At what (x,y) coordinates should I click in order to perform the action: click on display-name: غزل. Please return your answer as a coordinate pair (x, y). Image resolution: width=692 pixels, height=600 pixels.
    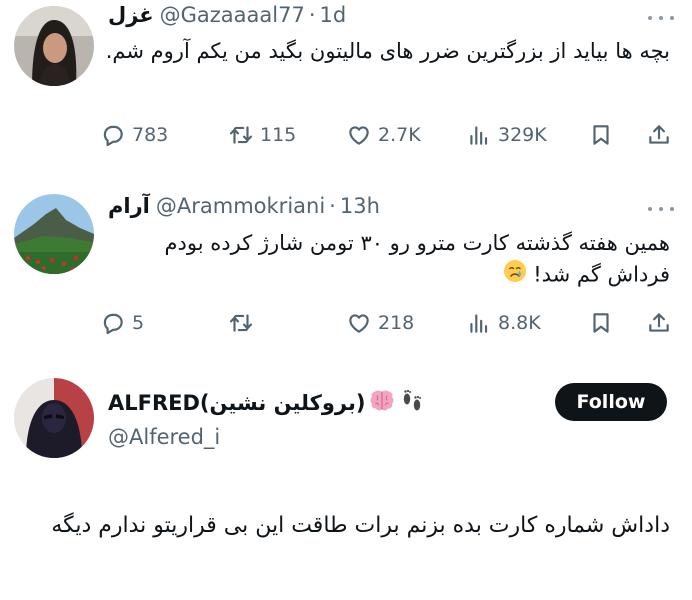
    Looking at the image, I should click on (131, 15).